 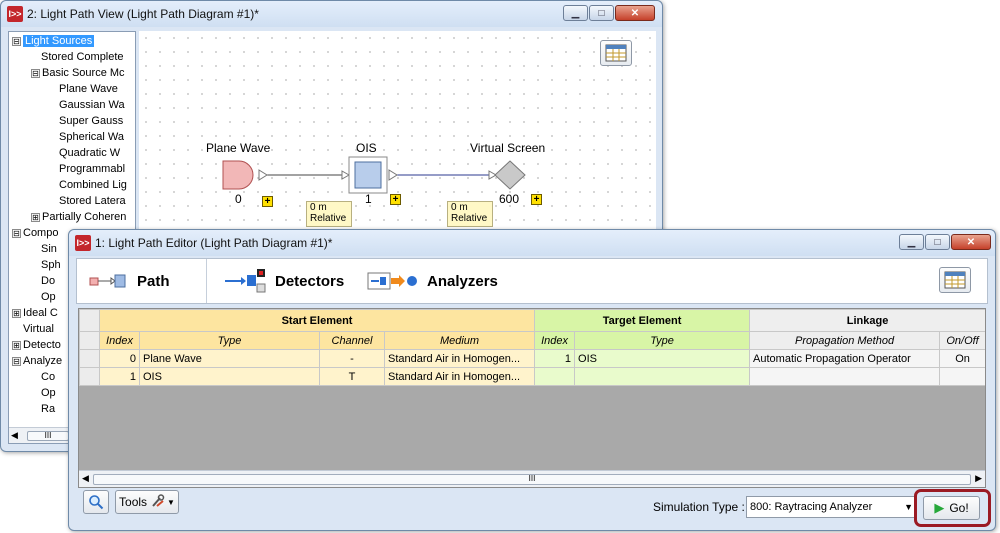 What do you see at coordinates (229, 376) in the screenshot?
I see `start-type-cell: OIS` at bounding box center [229, 376].